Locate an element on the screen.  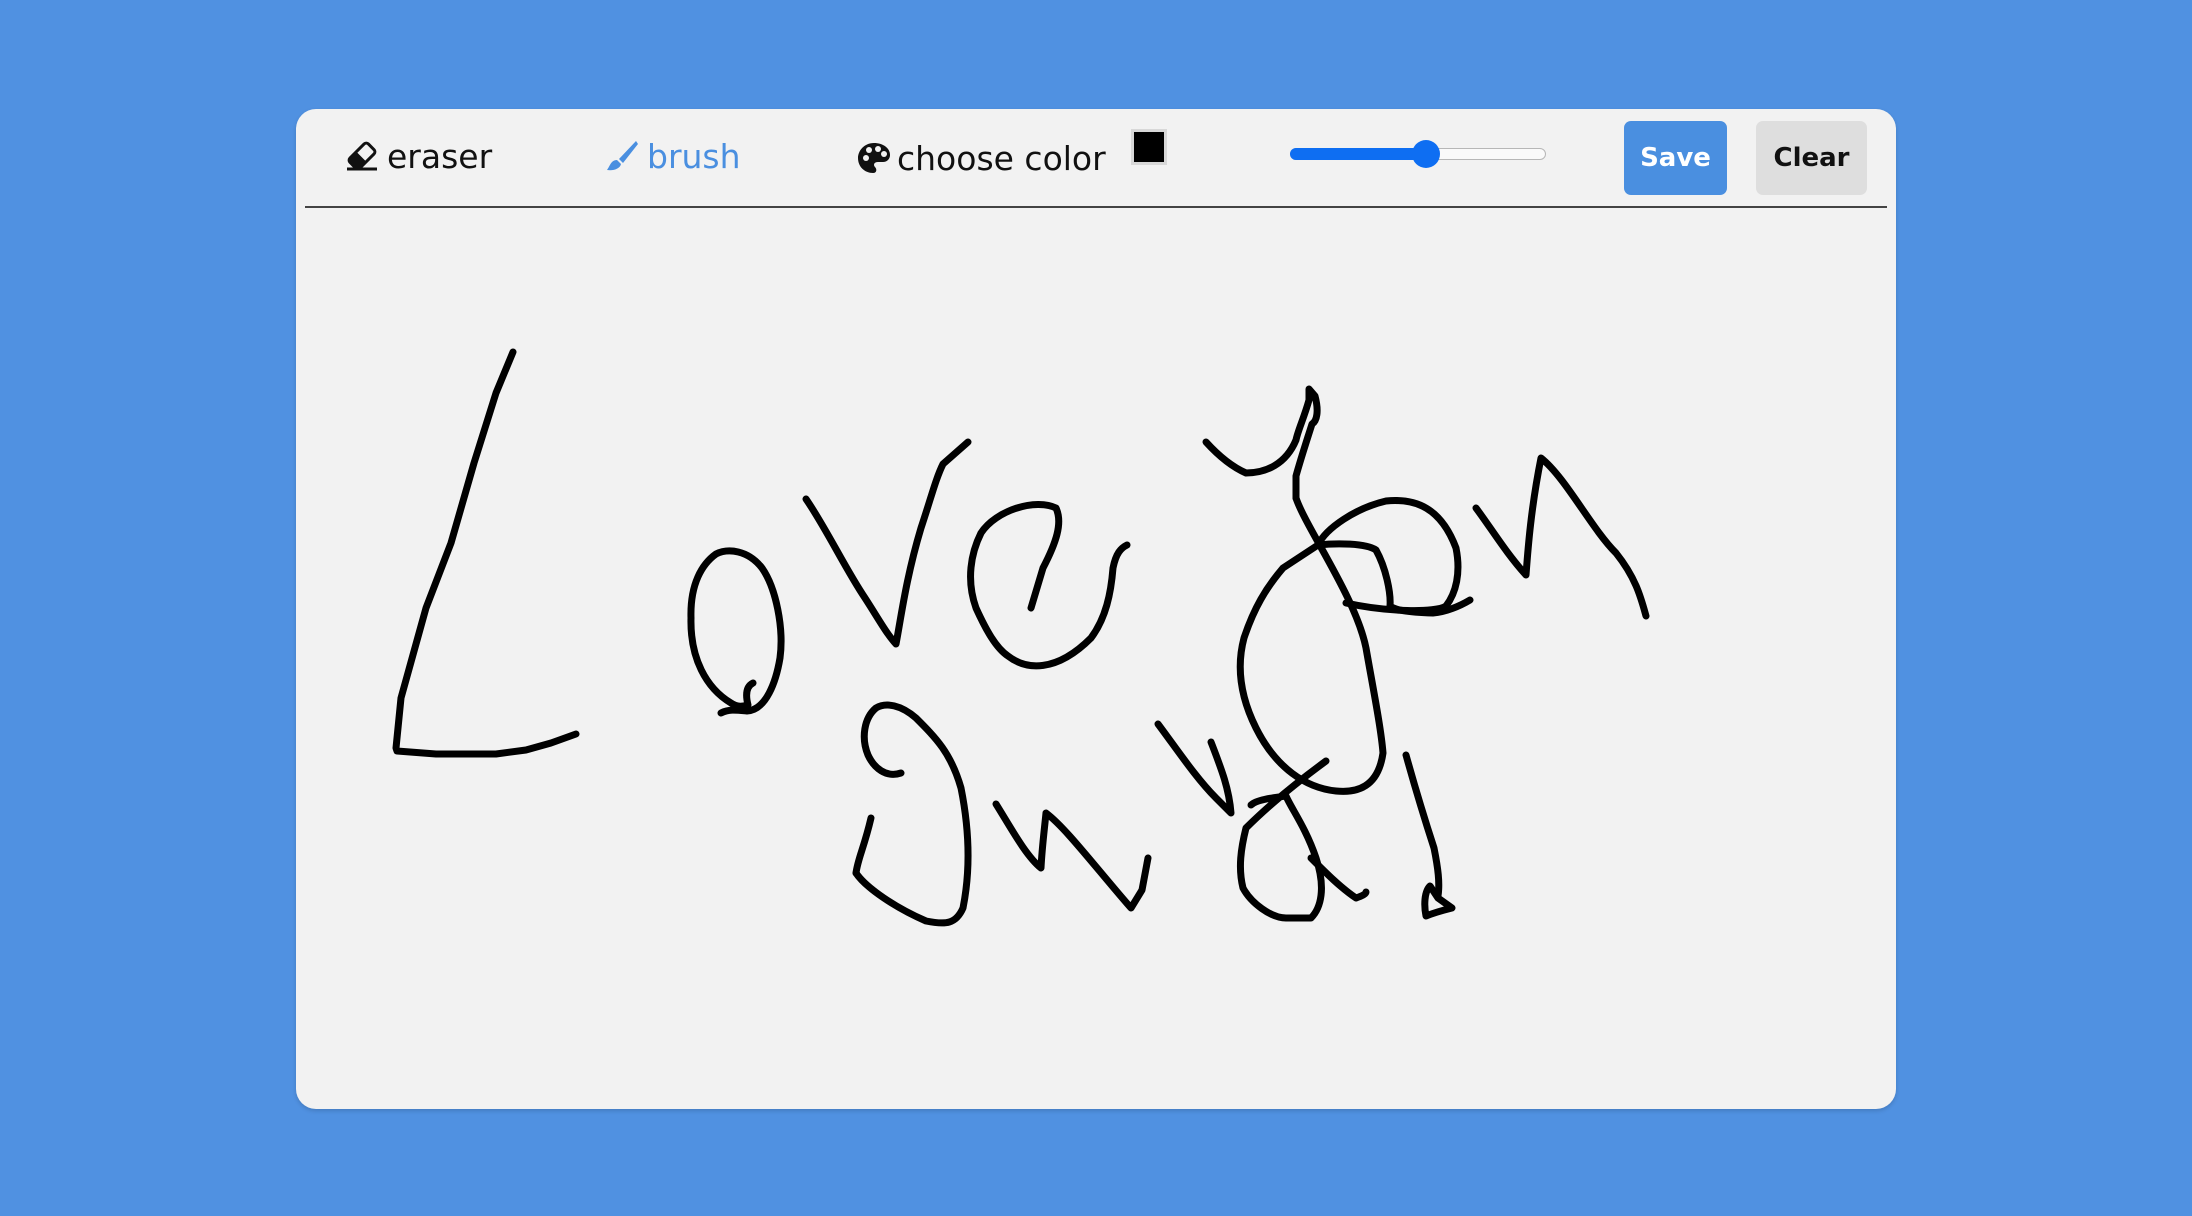
brush-label: brush is located at coordinates (694, 156).